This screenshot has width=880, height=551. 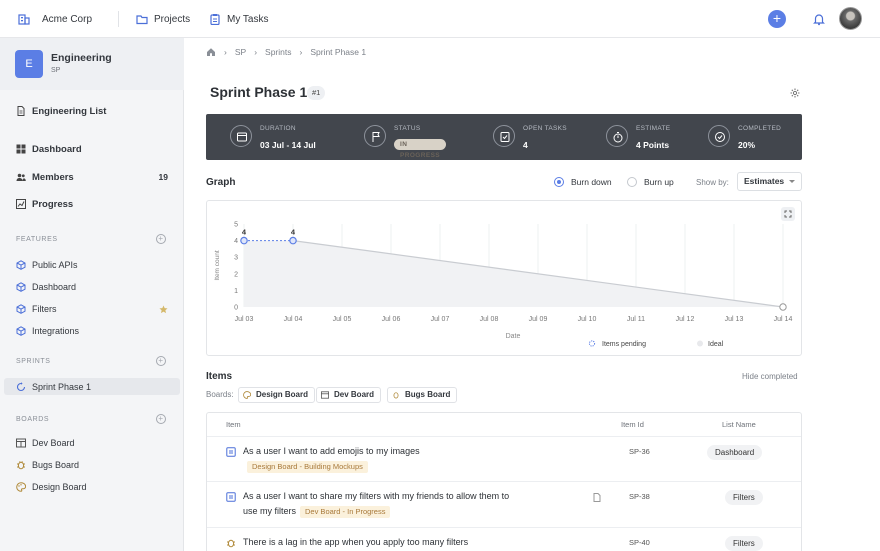 What do you see at coordinates (161, 419) in the screenshot?
I see `add-board-icon: +` at bounding box center [161, 419].